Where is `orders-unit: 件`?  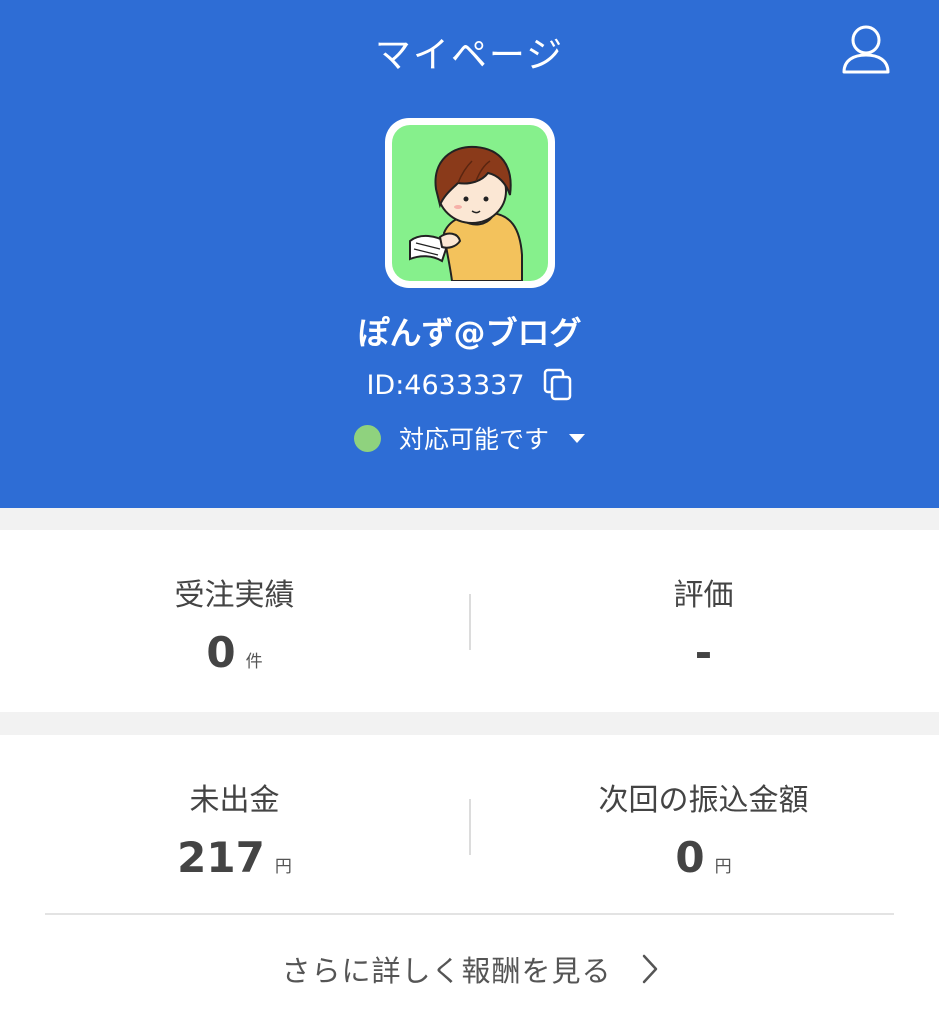
orders-unit: 件 is located at coordinates (254, 662).